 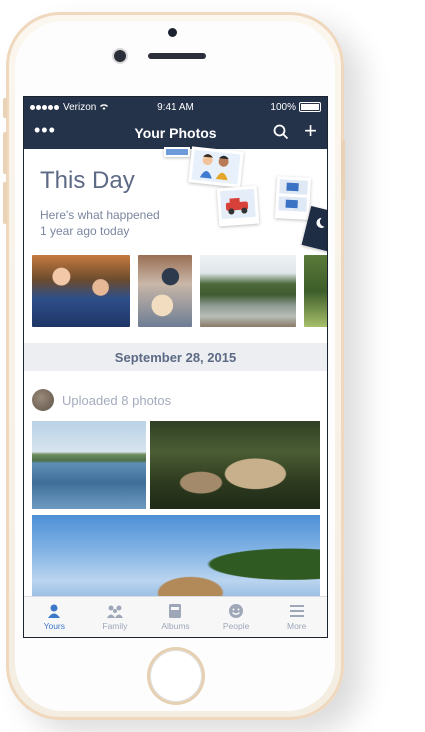 What do you see at coordinates (175, 611) in the screenshot?
I see `album-icon` at bounding box center [175, 611].